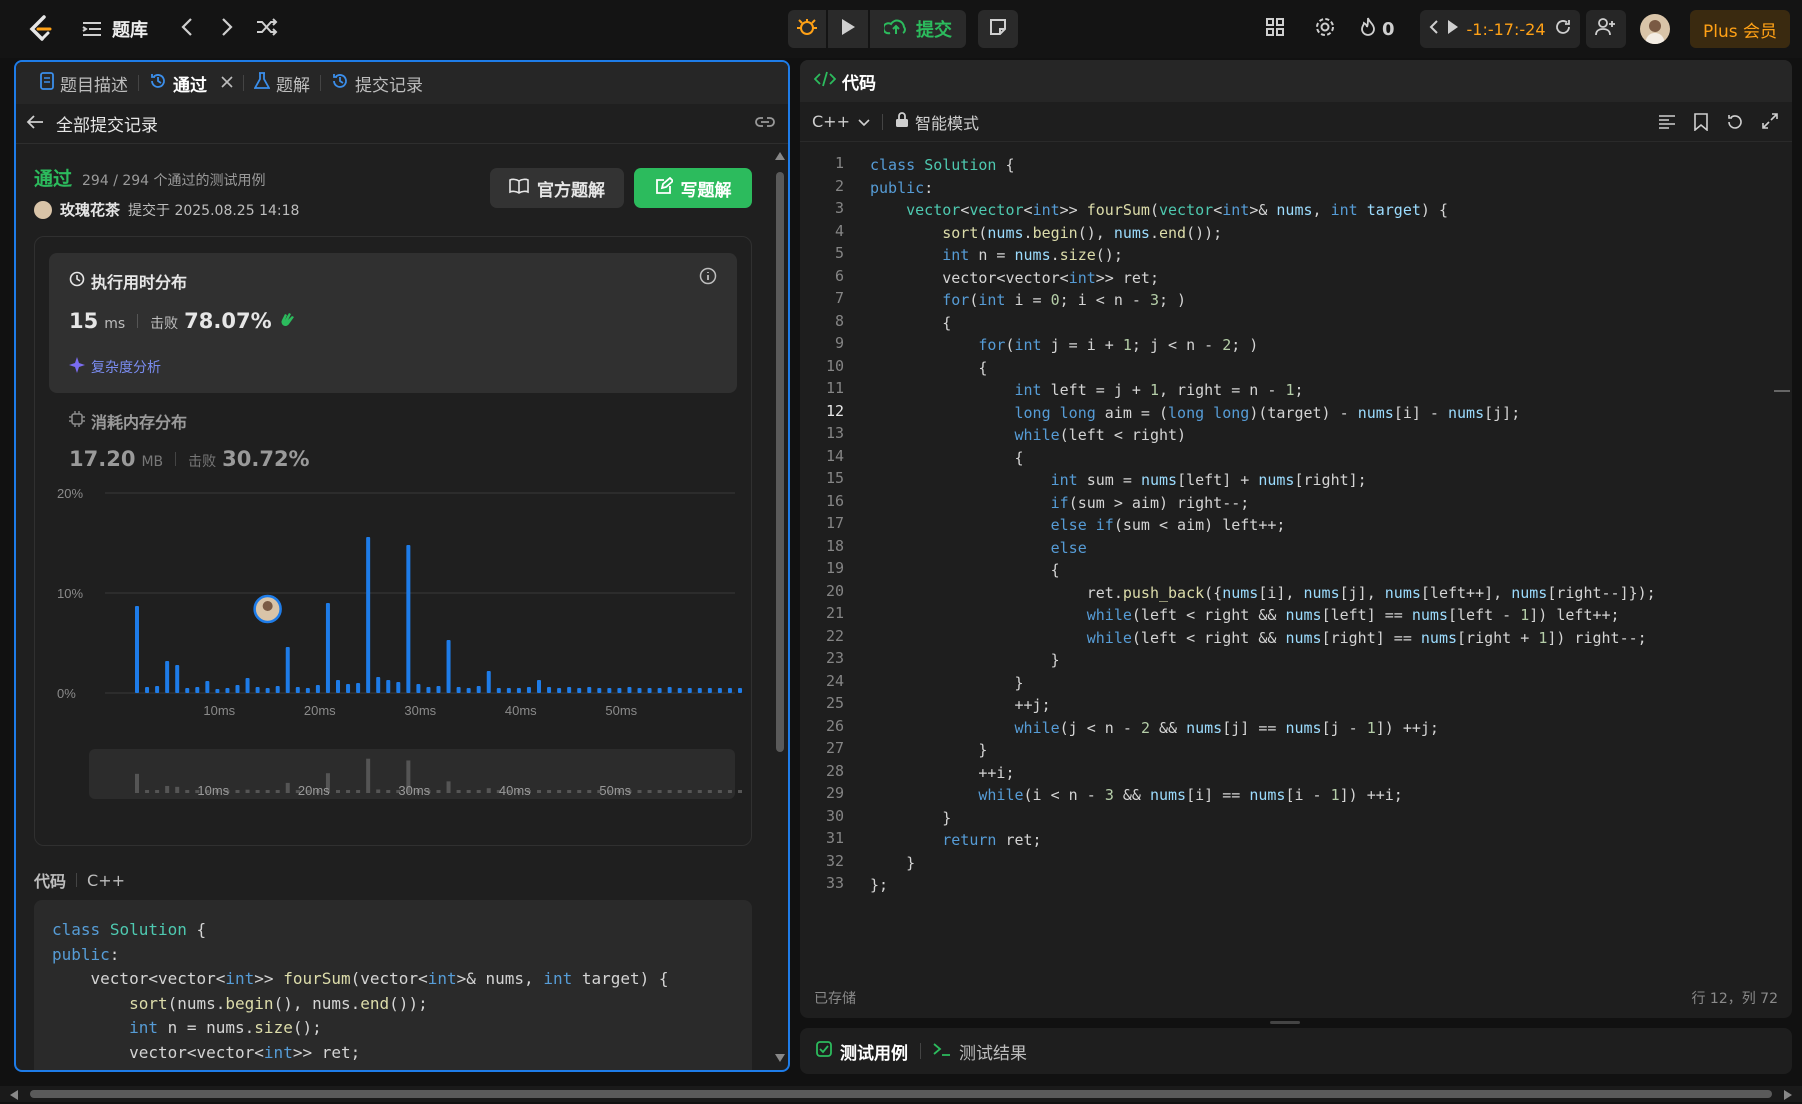 This screenshot has height=1104, width=1802. I want to click on line-number: 23, so click(834, 658).